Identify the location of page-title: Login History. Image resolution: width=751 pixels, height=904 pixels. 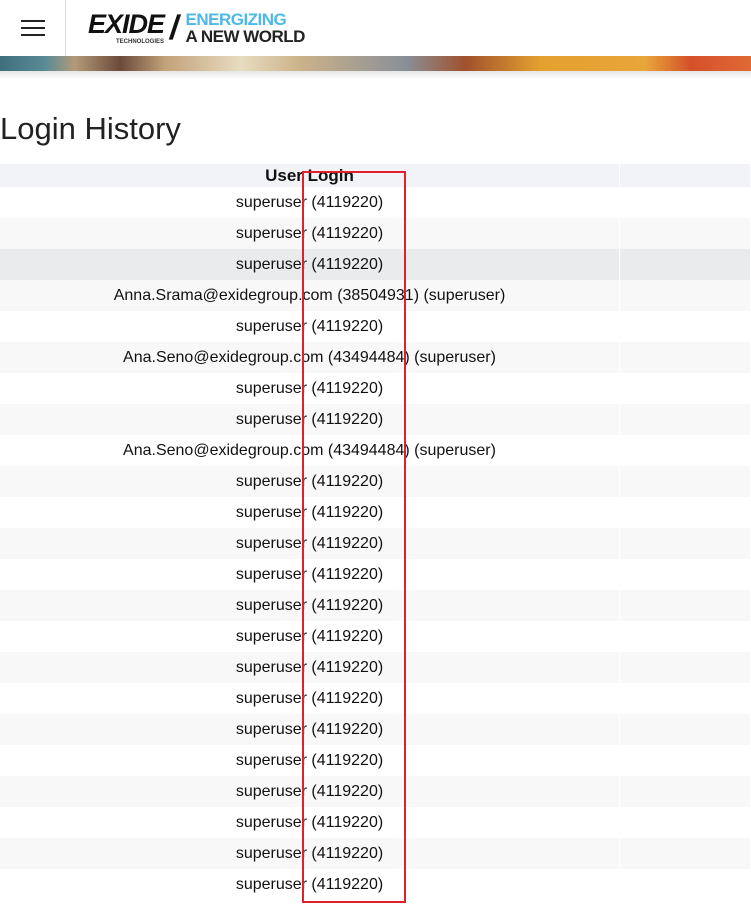
(90, 128).